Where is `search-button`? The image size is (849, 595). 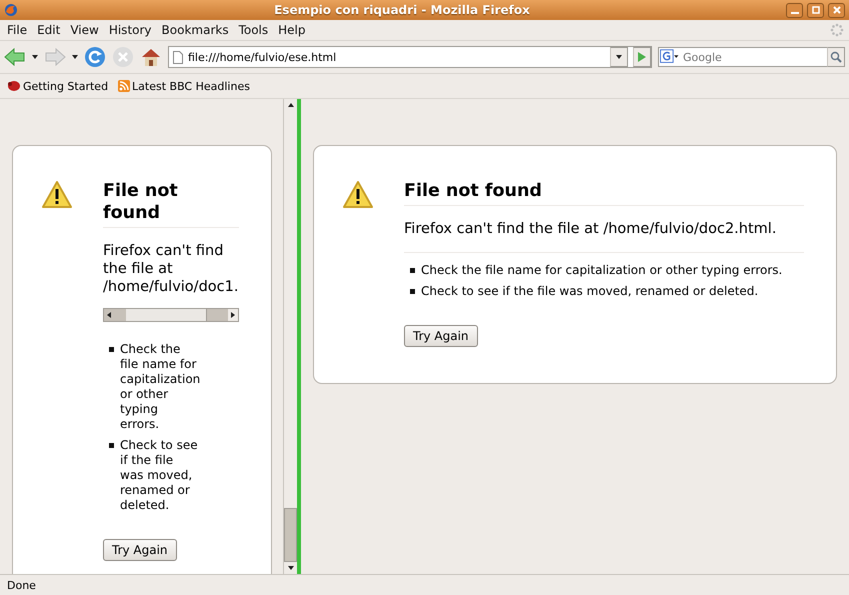
search-button is located at coordinates (836, 57).